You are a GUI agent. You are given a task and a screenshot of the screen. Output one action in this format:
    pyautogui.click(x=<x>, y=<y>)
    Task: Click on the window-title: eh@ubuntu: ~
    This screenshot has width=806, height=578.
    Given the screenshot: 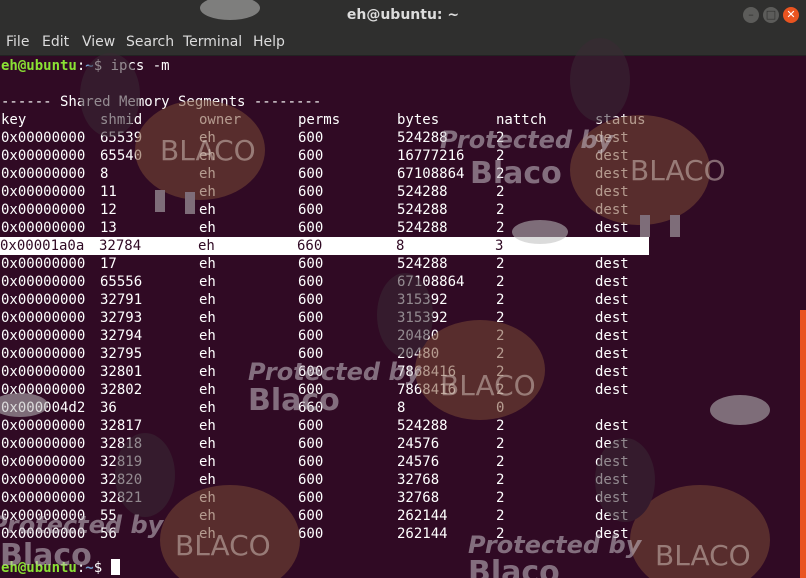 What is the action you would take?
    pyautogui.click(x=403, y=15)
    